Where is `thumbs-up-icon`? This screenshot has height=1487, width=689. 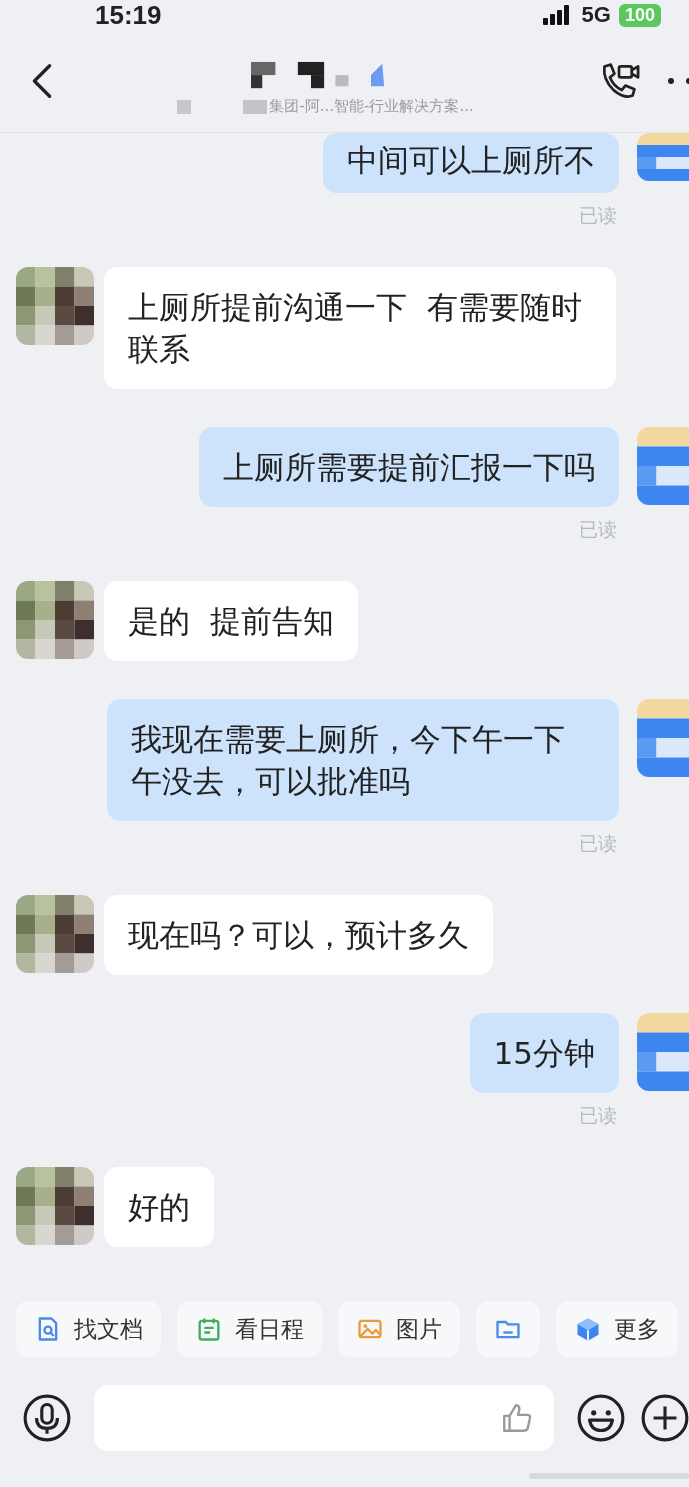
thumbs-up-icon is located at coordinates (517, 1418).